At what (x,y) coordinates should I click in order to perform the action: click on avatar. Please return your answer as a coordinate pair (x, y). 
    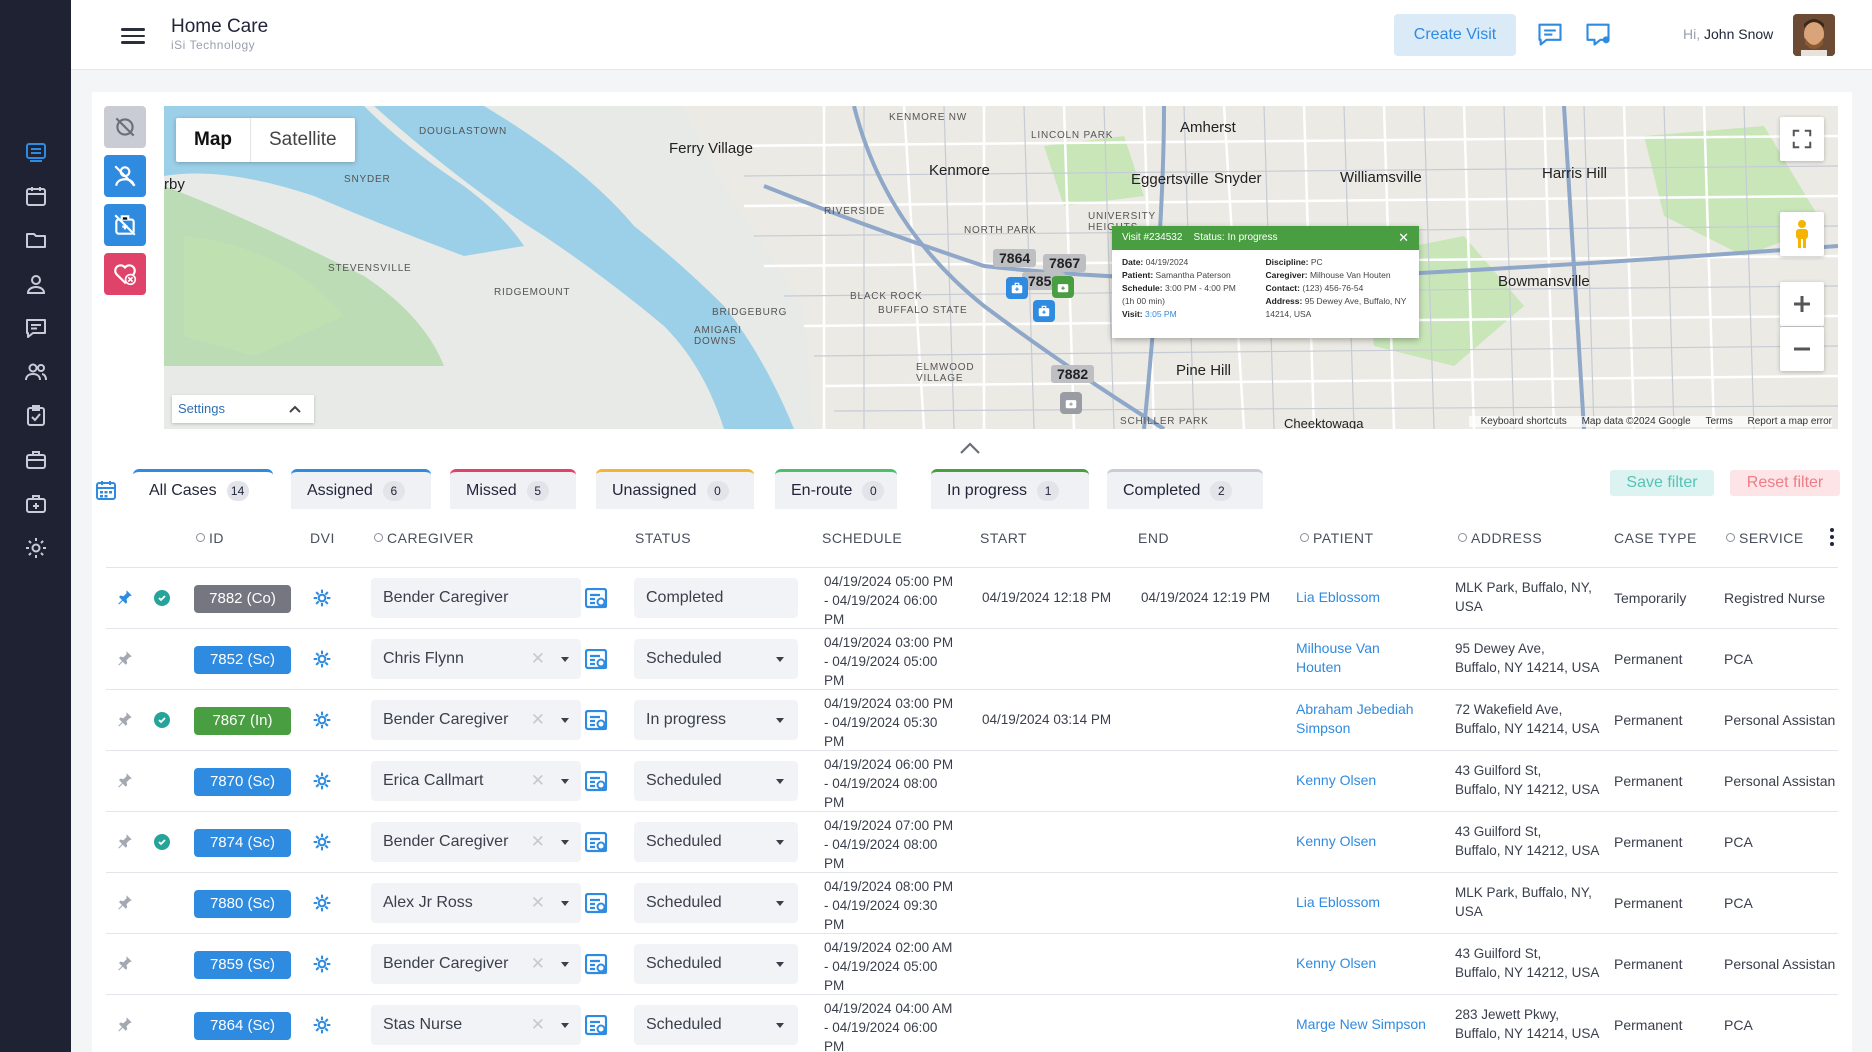
    Looking at the image, I should click on (1814, 35).